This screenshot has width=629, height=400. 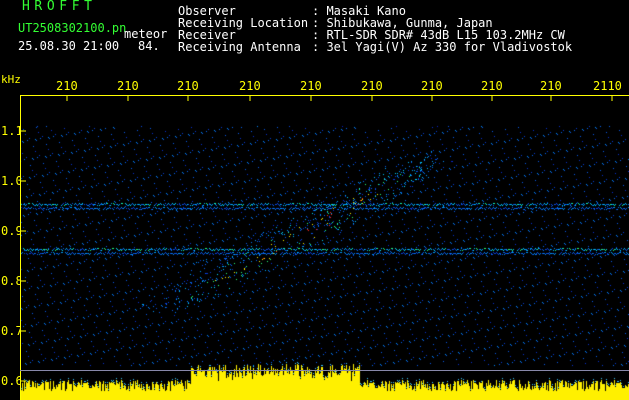 What do you see at coordinates (442, 47) in the screenshot?
I see `info-value-antenna: : 3el Yagi(V) Az 330 for Vladivostok` at bounding box center [442, 47].